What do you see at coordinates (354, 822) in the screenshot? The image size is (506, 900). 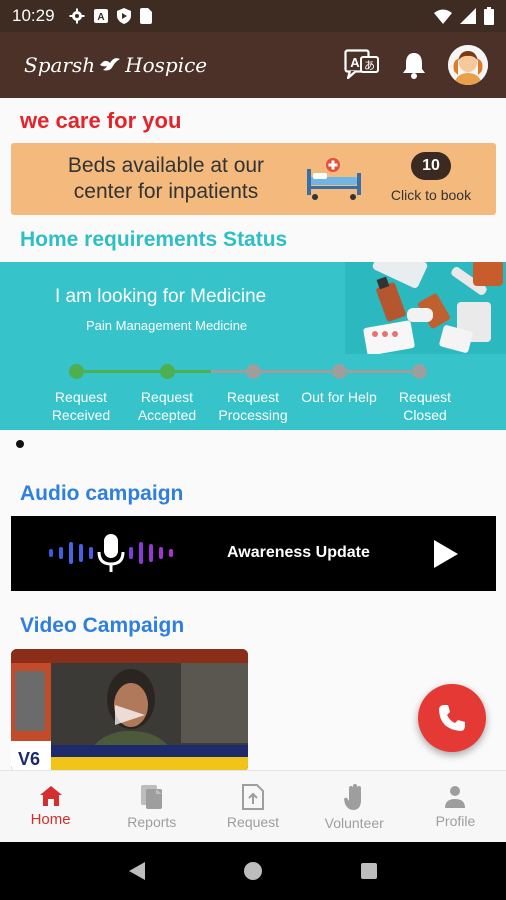 I see `nav-volunteer-label: Volunteer` at bounding box center [354, 822].